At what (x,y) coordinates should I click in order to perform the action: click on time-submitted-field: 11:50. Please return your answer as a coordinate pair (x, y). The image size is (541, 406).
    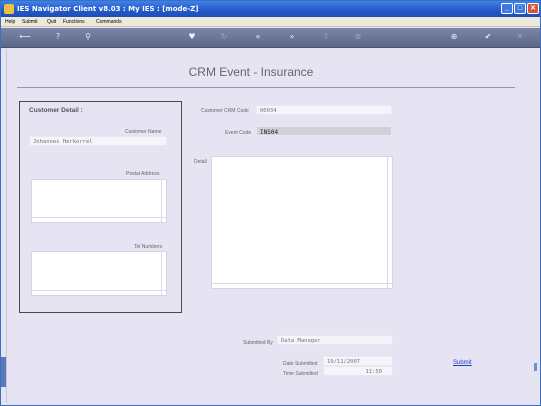
    Looking at the image, I should click on (358, 371).